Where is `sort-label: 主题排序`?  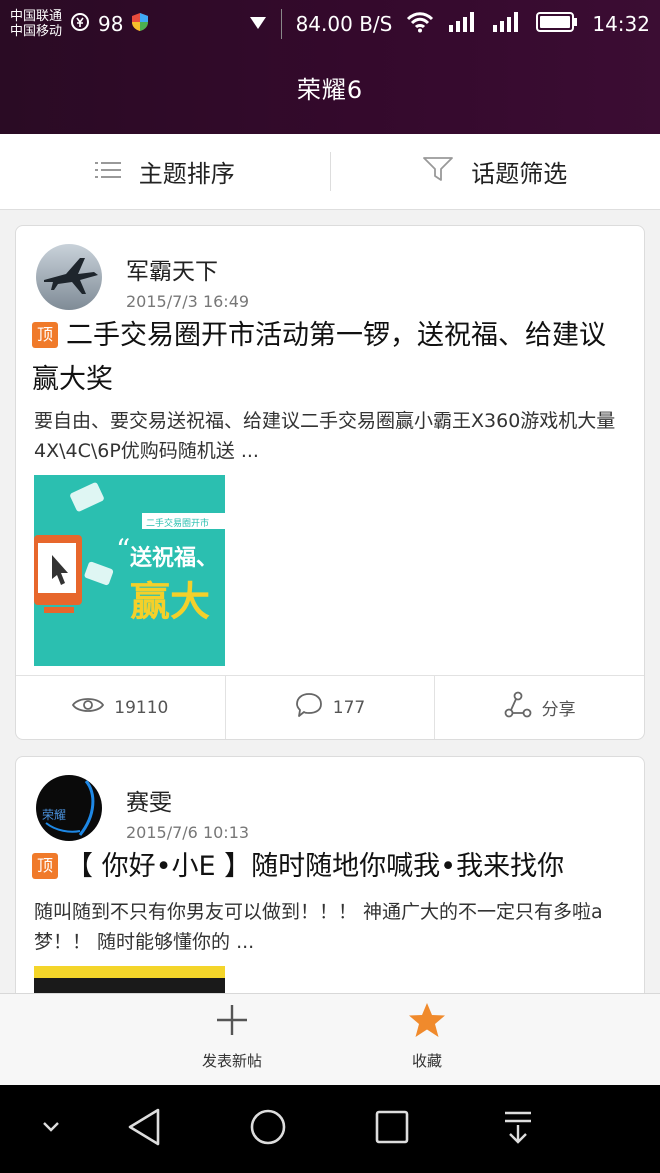 sort-label: 主题排序 is located at coordinates (186, 174).